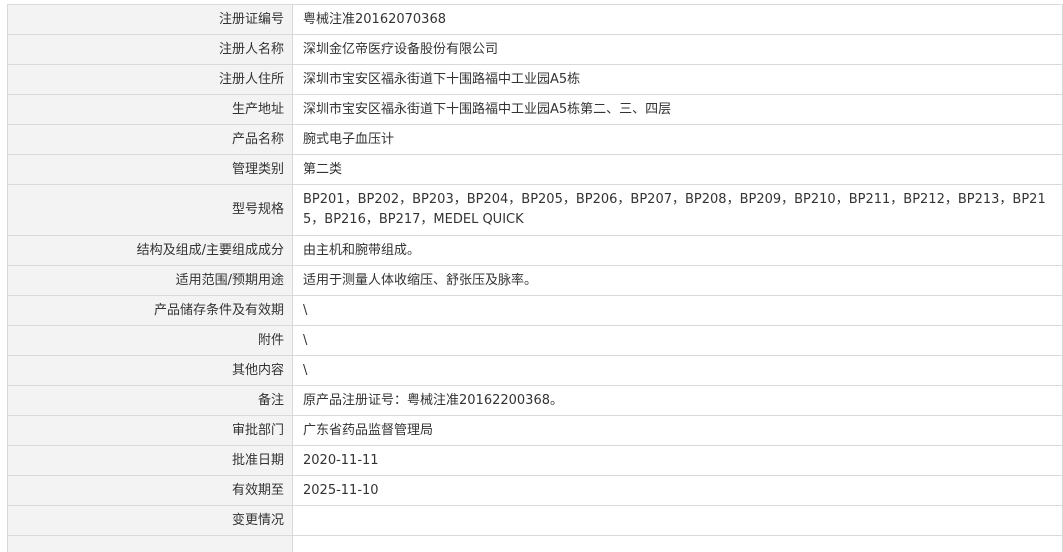 The width and height of the screenshot is (1063, 552). Describe the element at coordinates (677, 370) in the screenshot. I see `field-value-other-content: \` at that location.